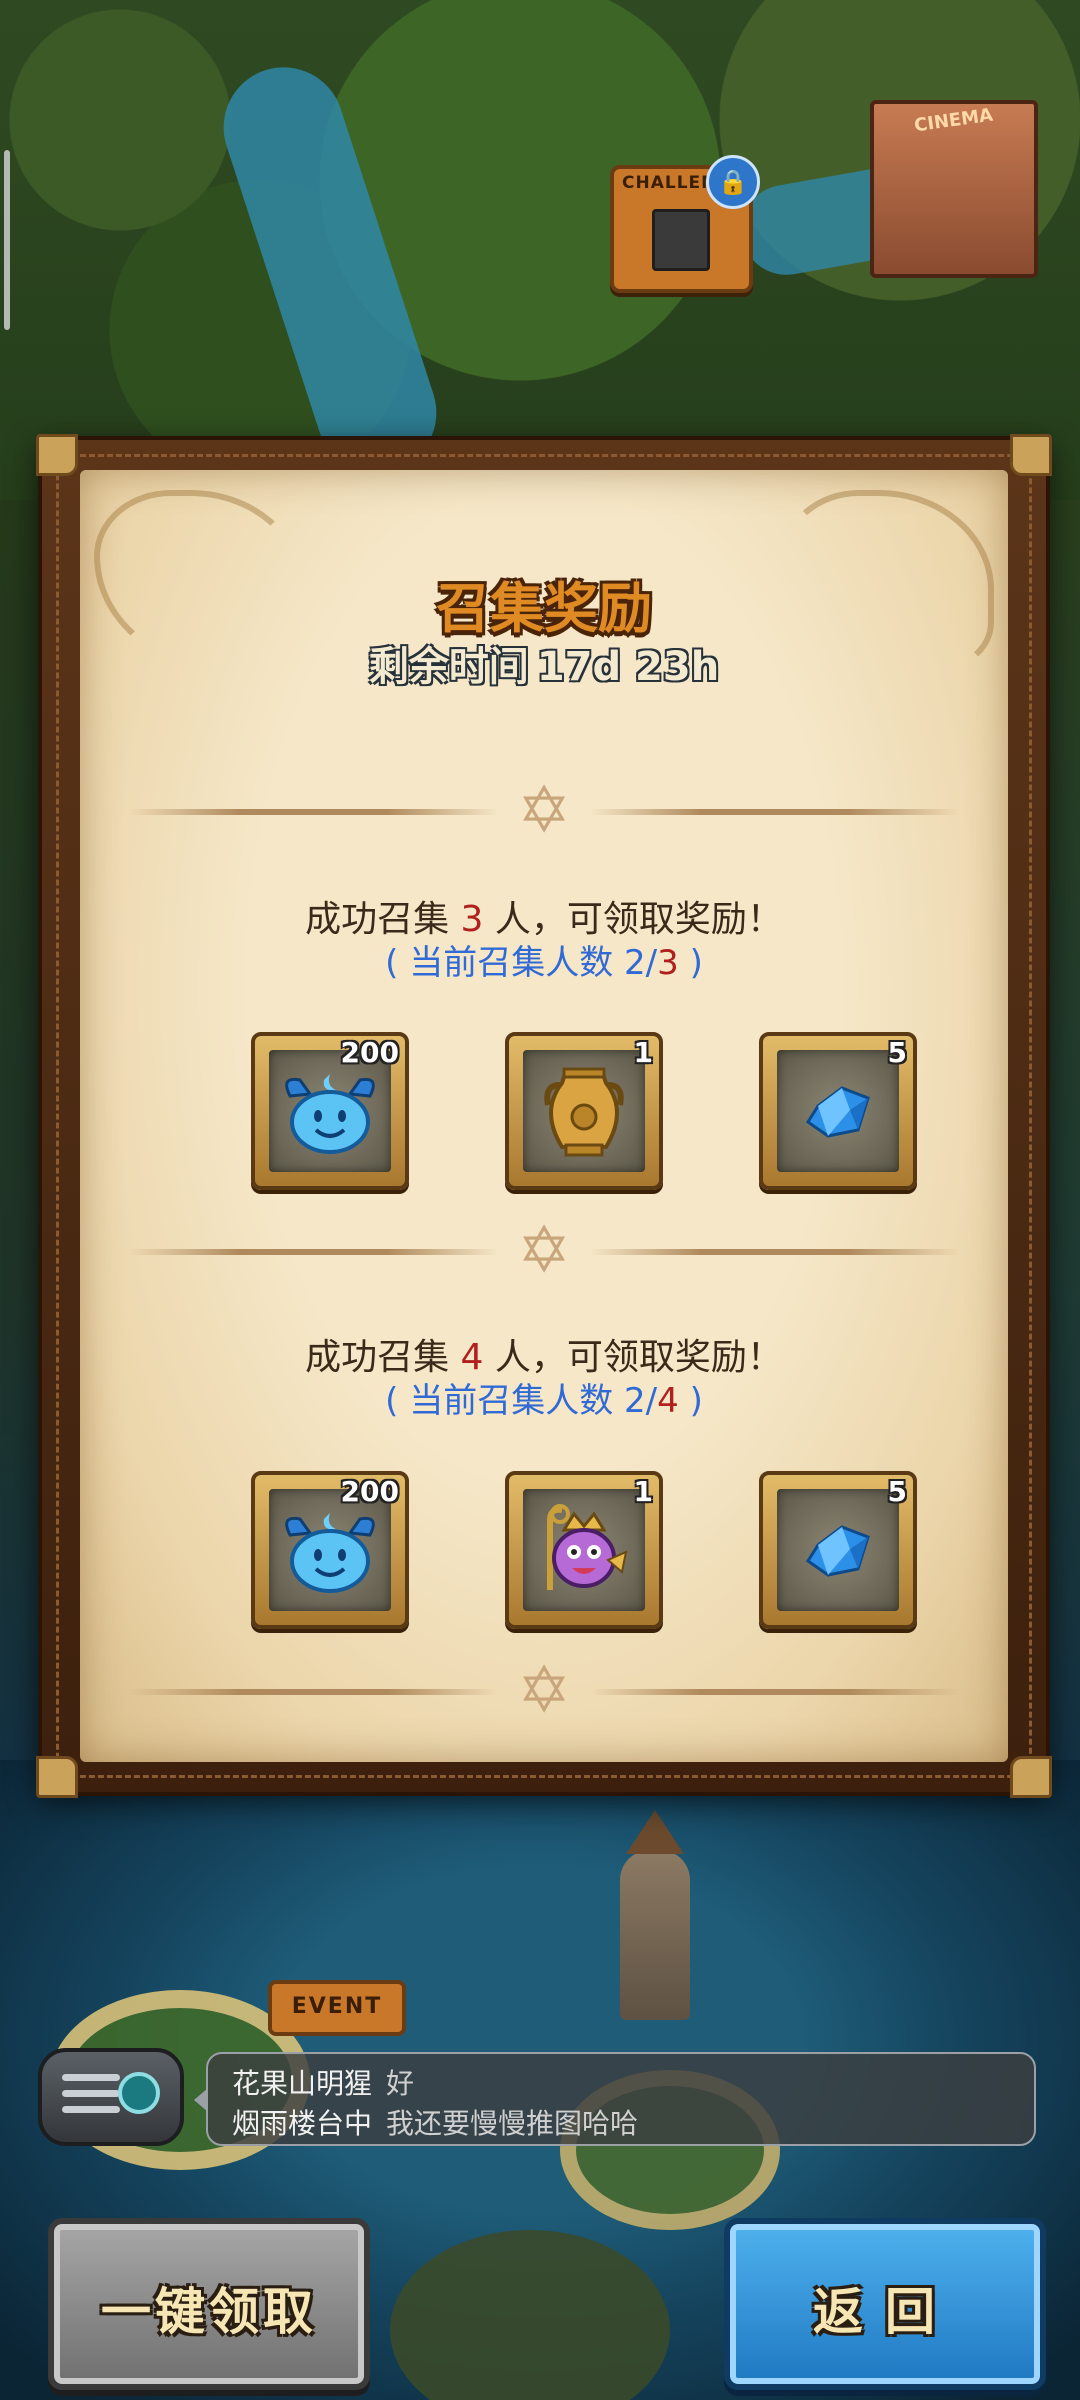 Image resolution: width=1080 pixels, height=2400 pixels. What do you see at coordinates (201, 2100) in the screenshot?
I see `chat-bubble-tail` at bounding box center [201, 2100].